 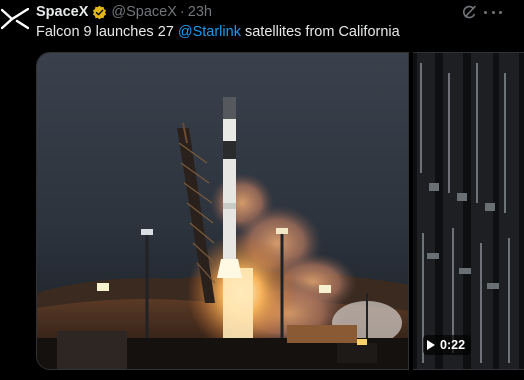 I want to click on post-timestamp: 23h, so click(x=200, y=12).